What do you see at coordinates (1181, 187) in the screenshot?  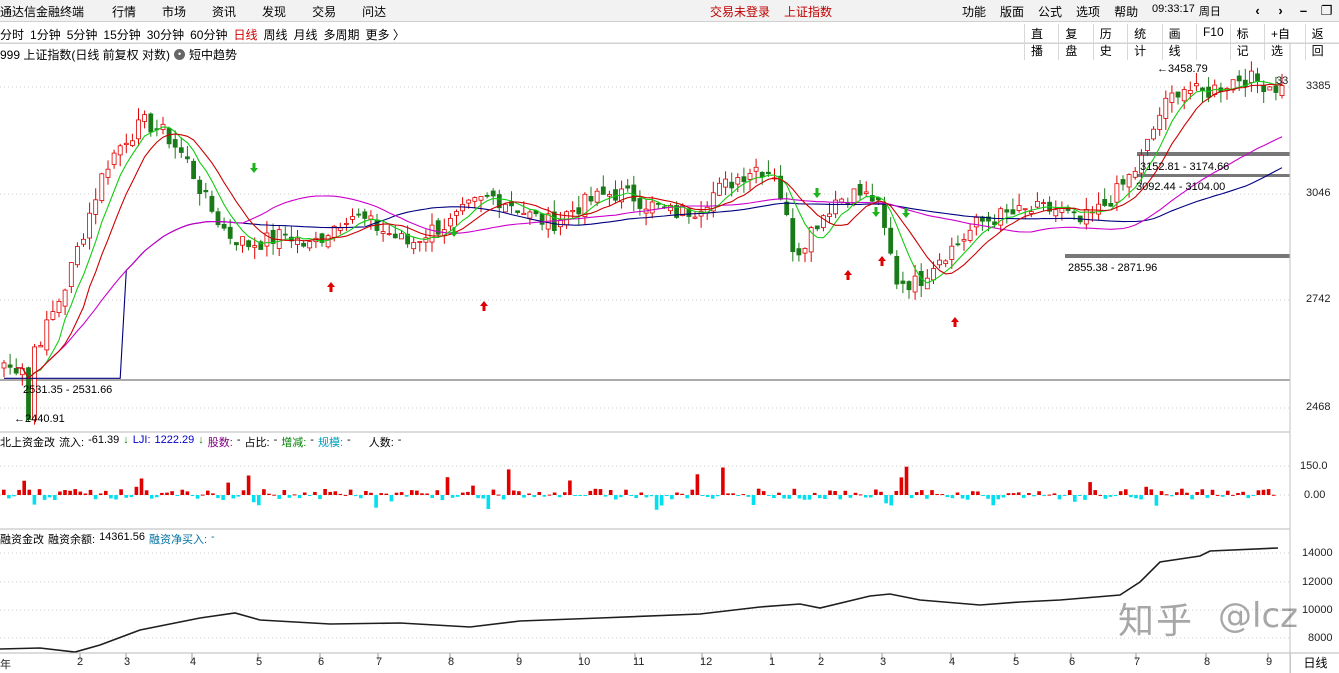 I see `zone-label: 3092.44 - 3104.00` at bounding box center [1181, 187].